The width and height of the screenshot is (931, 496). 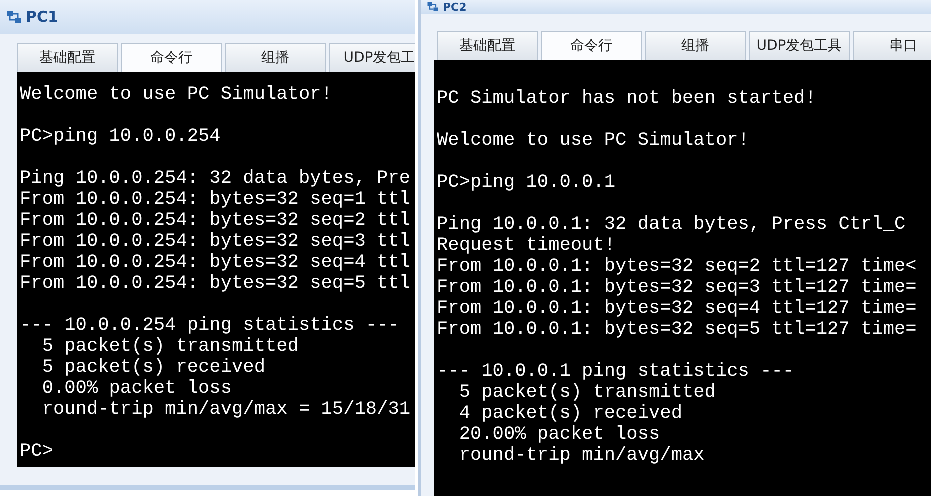 I want to click on terminal-line: From 10.0.0.1: bytes=32 seq=4 ttl=127 time=, so click(x=677, y=308).